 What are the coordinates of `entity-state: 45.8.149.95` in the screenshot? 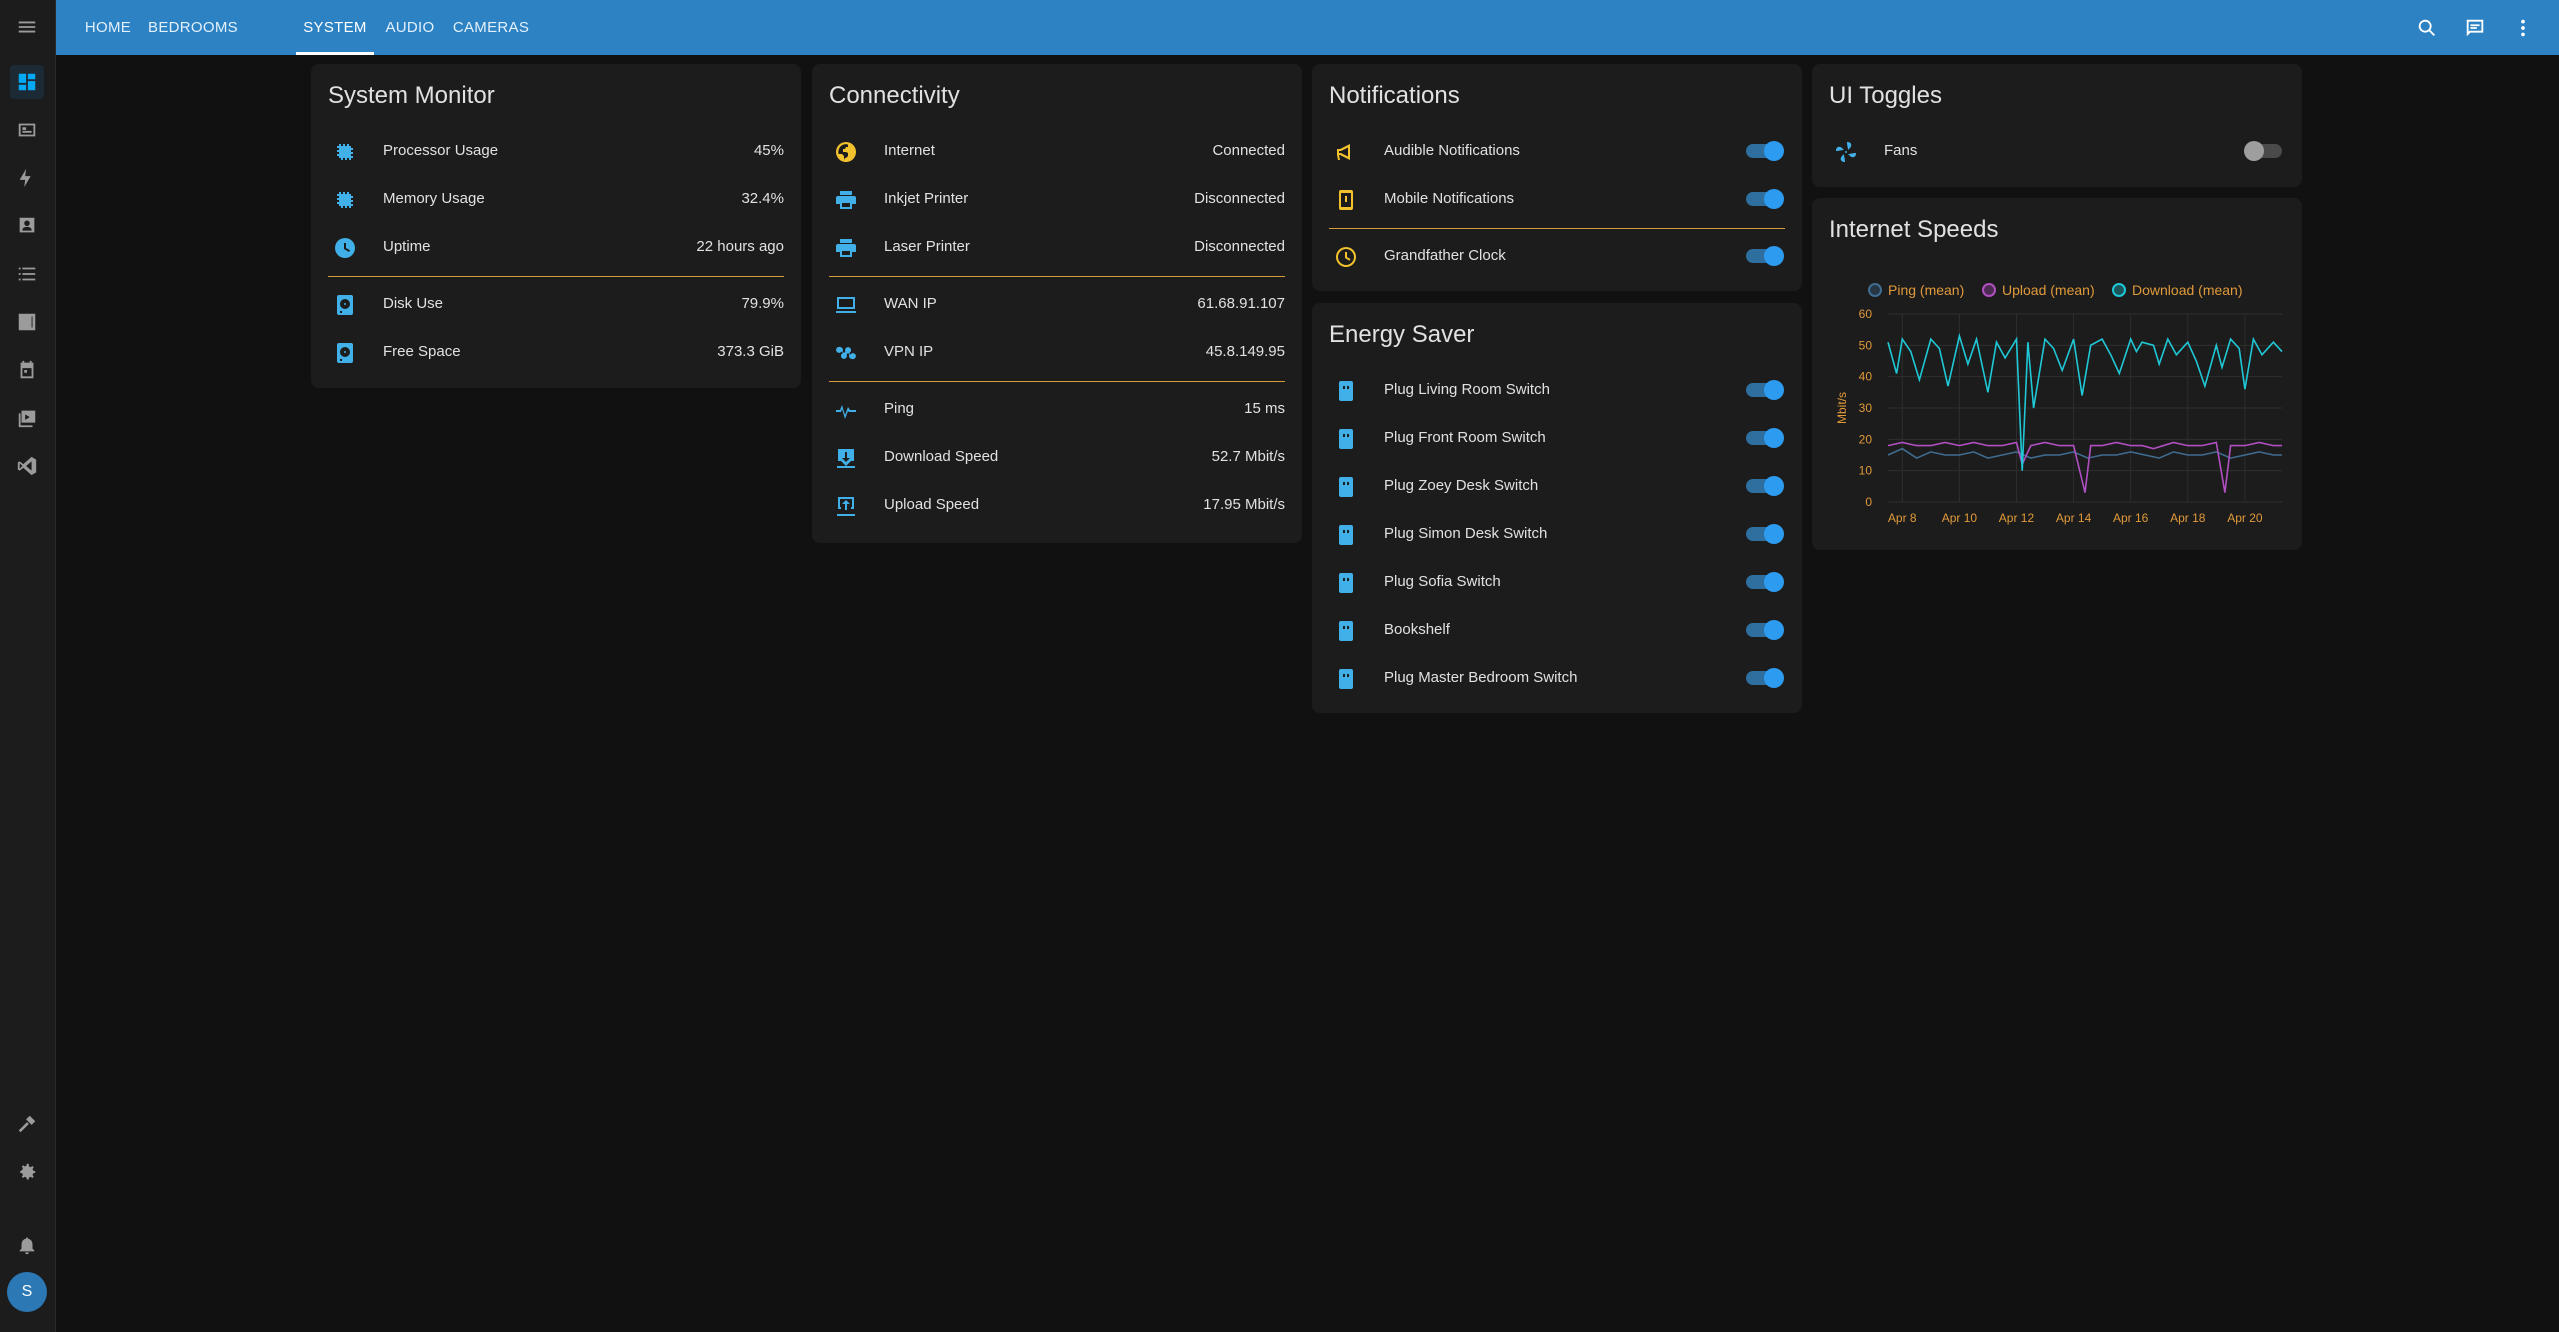 It's located at (1245, 351).